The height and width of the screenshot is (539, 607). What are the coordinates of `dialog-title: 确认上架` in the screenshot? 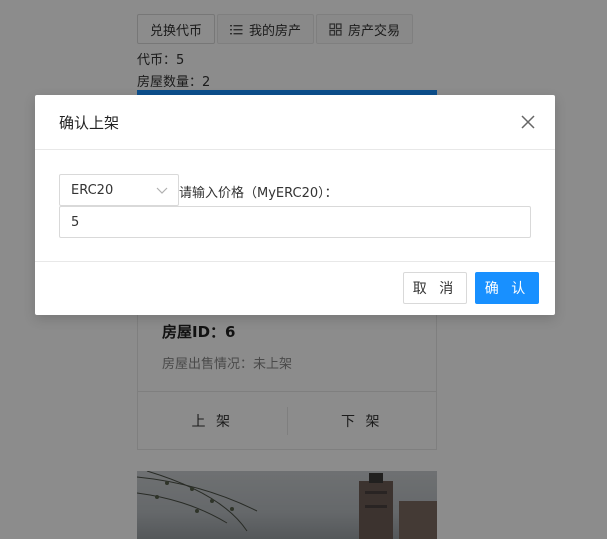 It's located at (89, 123).